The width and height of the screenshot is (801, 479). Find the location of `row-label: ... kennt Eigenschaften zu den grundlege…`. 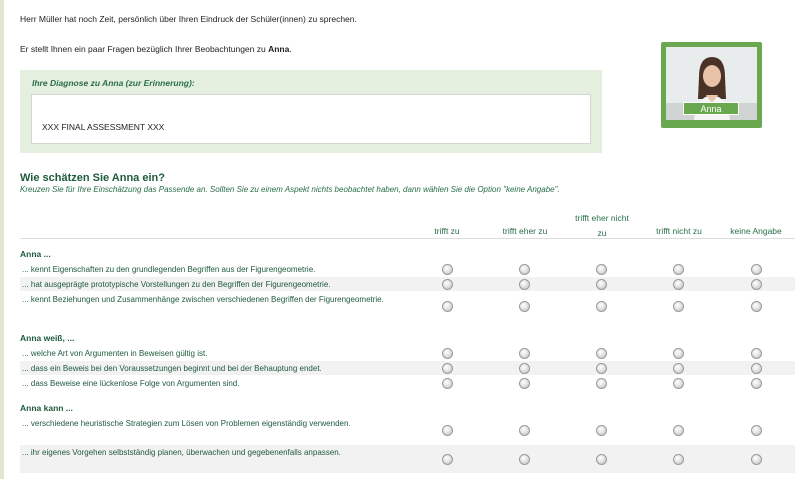

row-label: ... kennt Eigenschaften zu den grundlege… is located at coordinates (169, 269).